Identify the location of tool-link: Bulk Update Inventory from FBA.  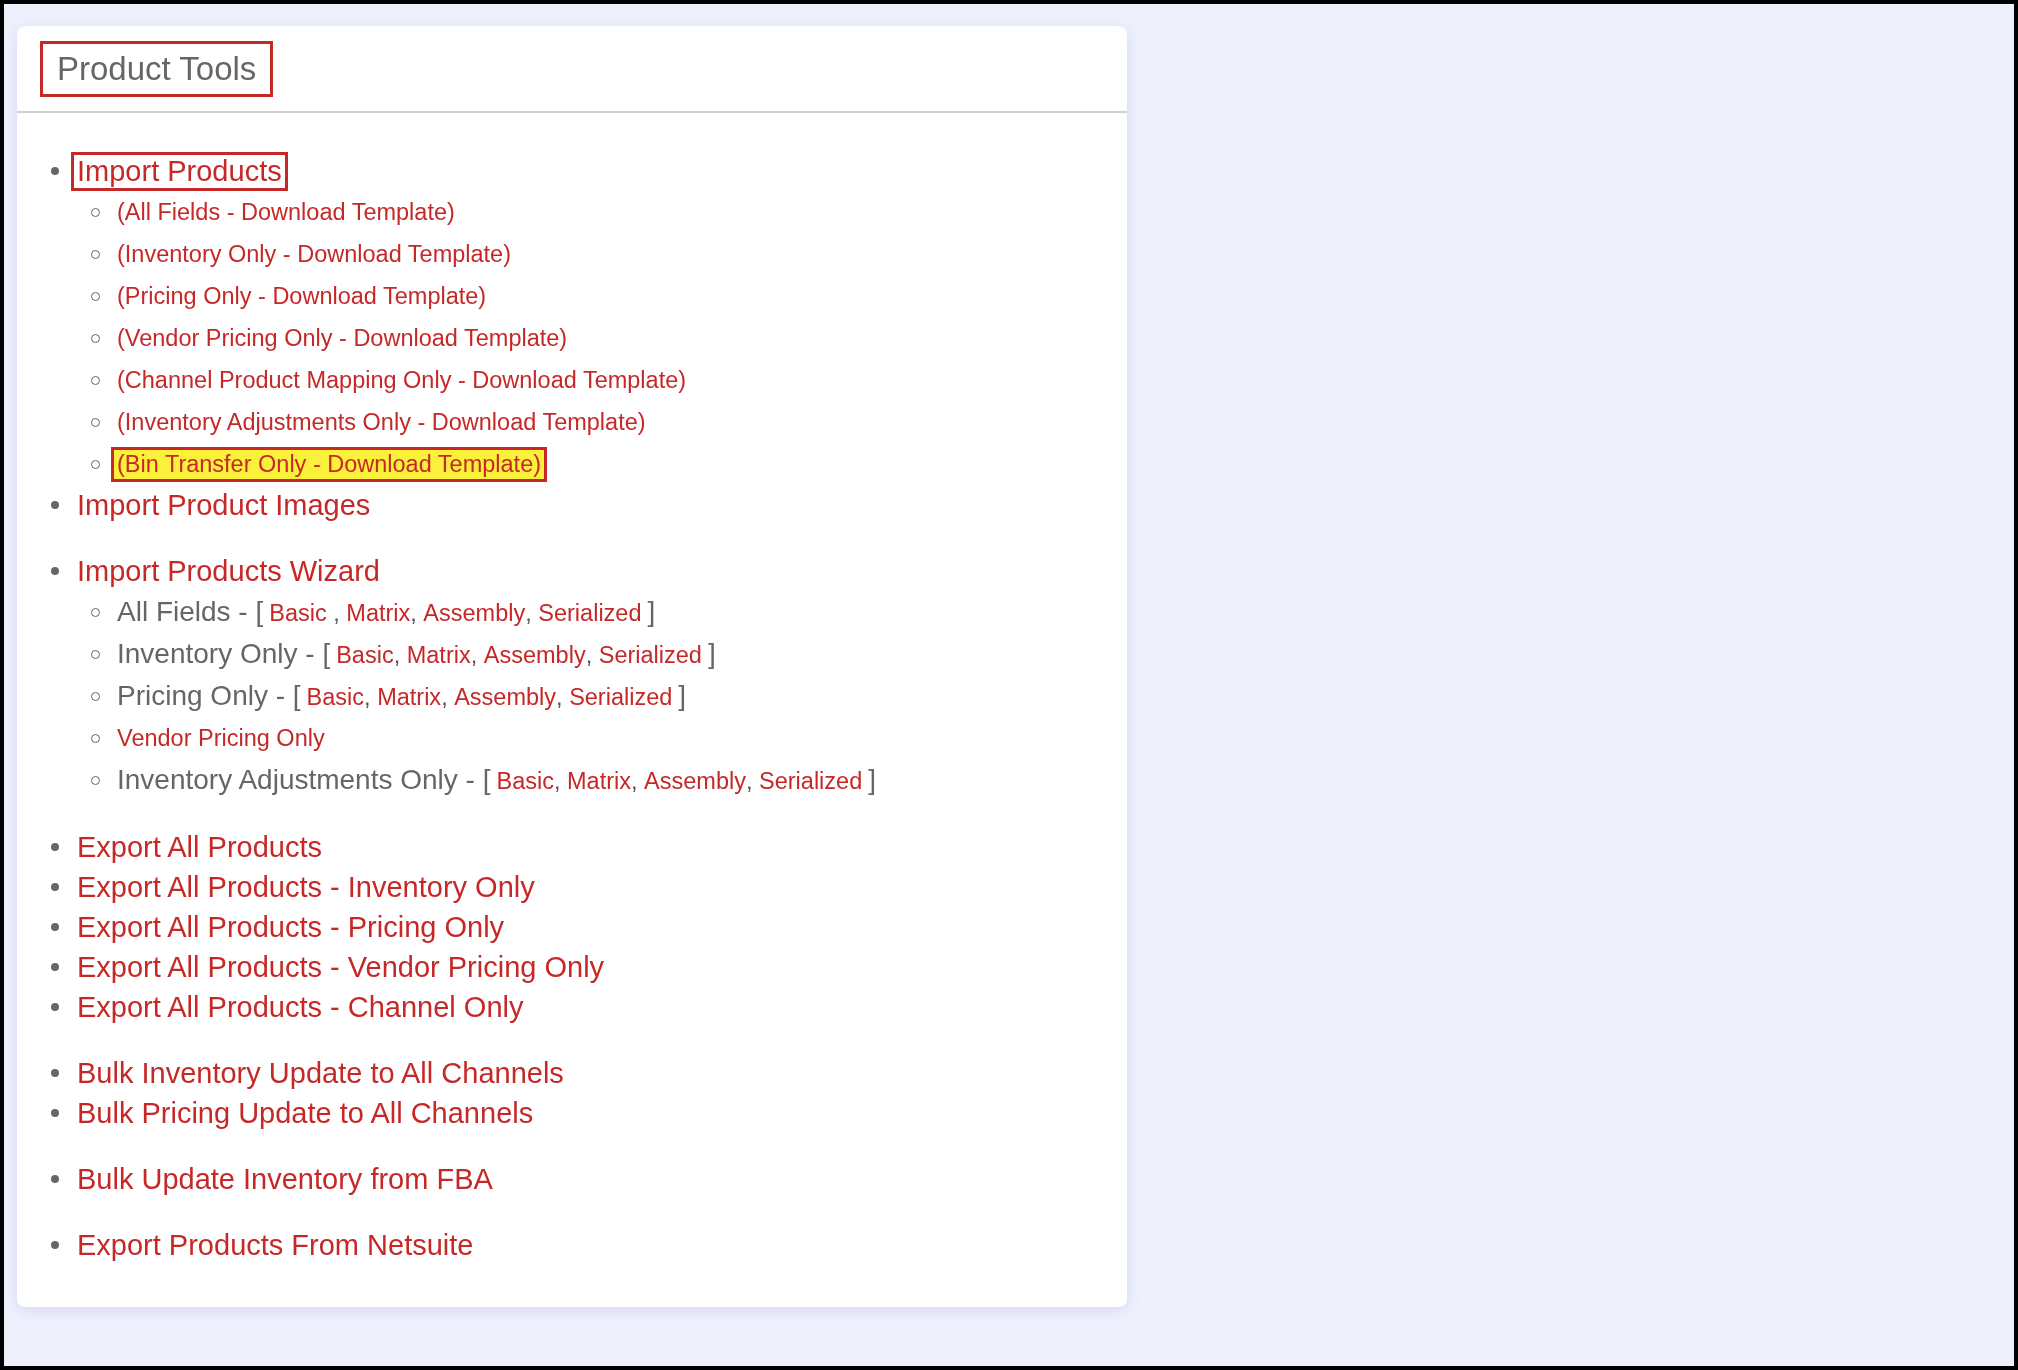
(285, 1179).